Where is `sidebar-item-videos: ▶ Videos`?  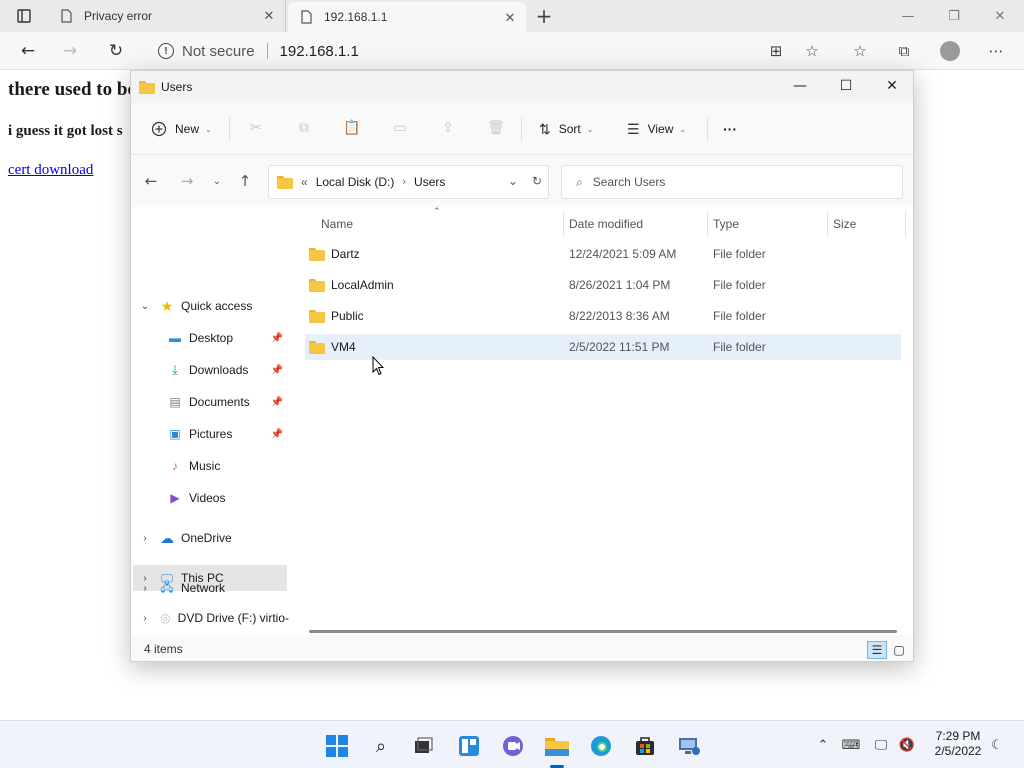 sidebar-item-videos: ▶ Videos is located at coordinates (227, 498).